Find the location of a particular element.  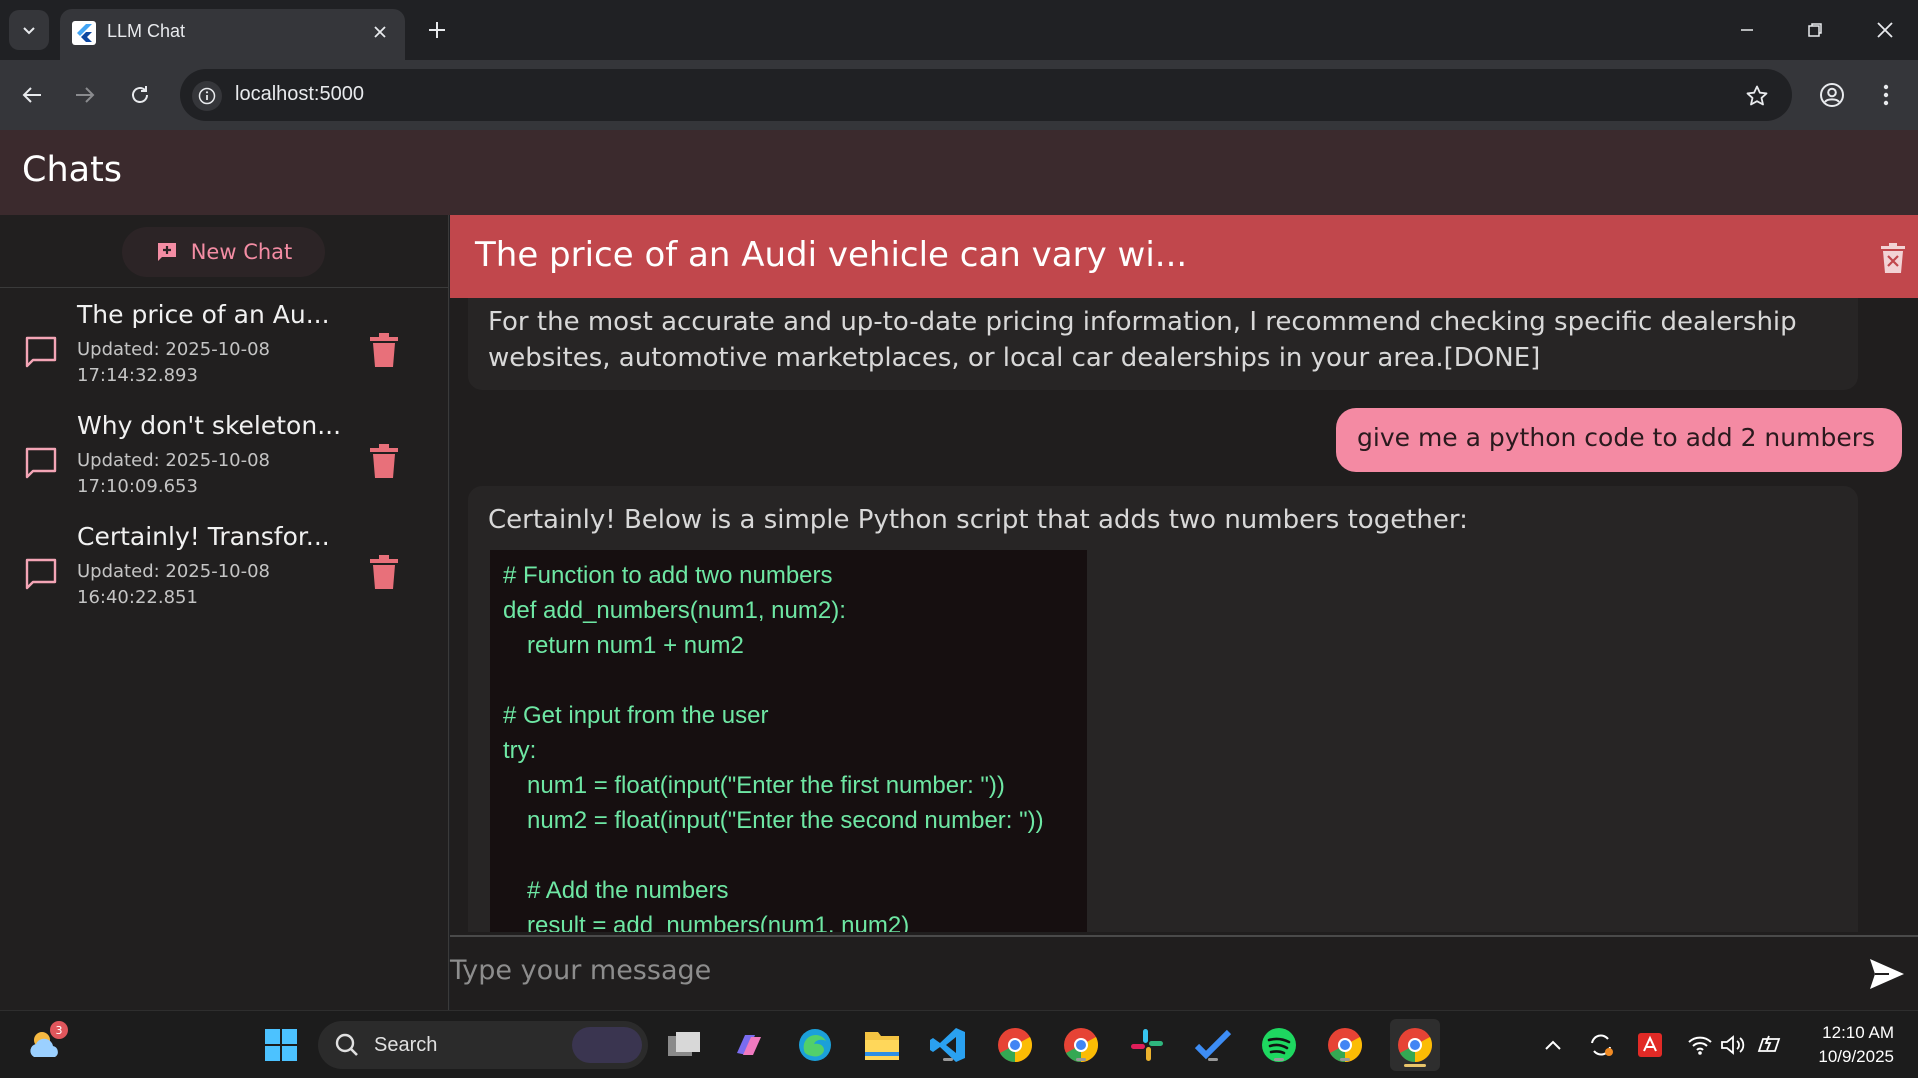

todo-check-icon is located at coordinates (1213, 1044).